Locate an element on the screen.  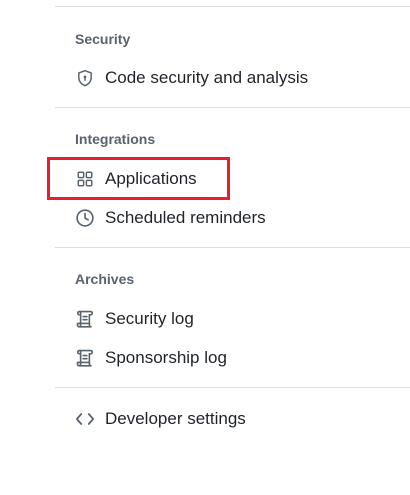
sidebar-item-label: Applications is located at coordinates (151, 178).